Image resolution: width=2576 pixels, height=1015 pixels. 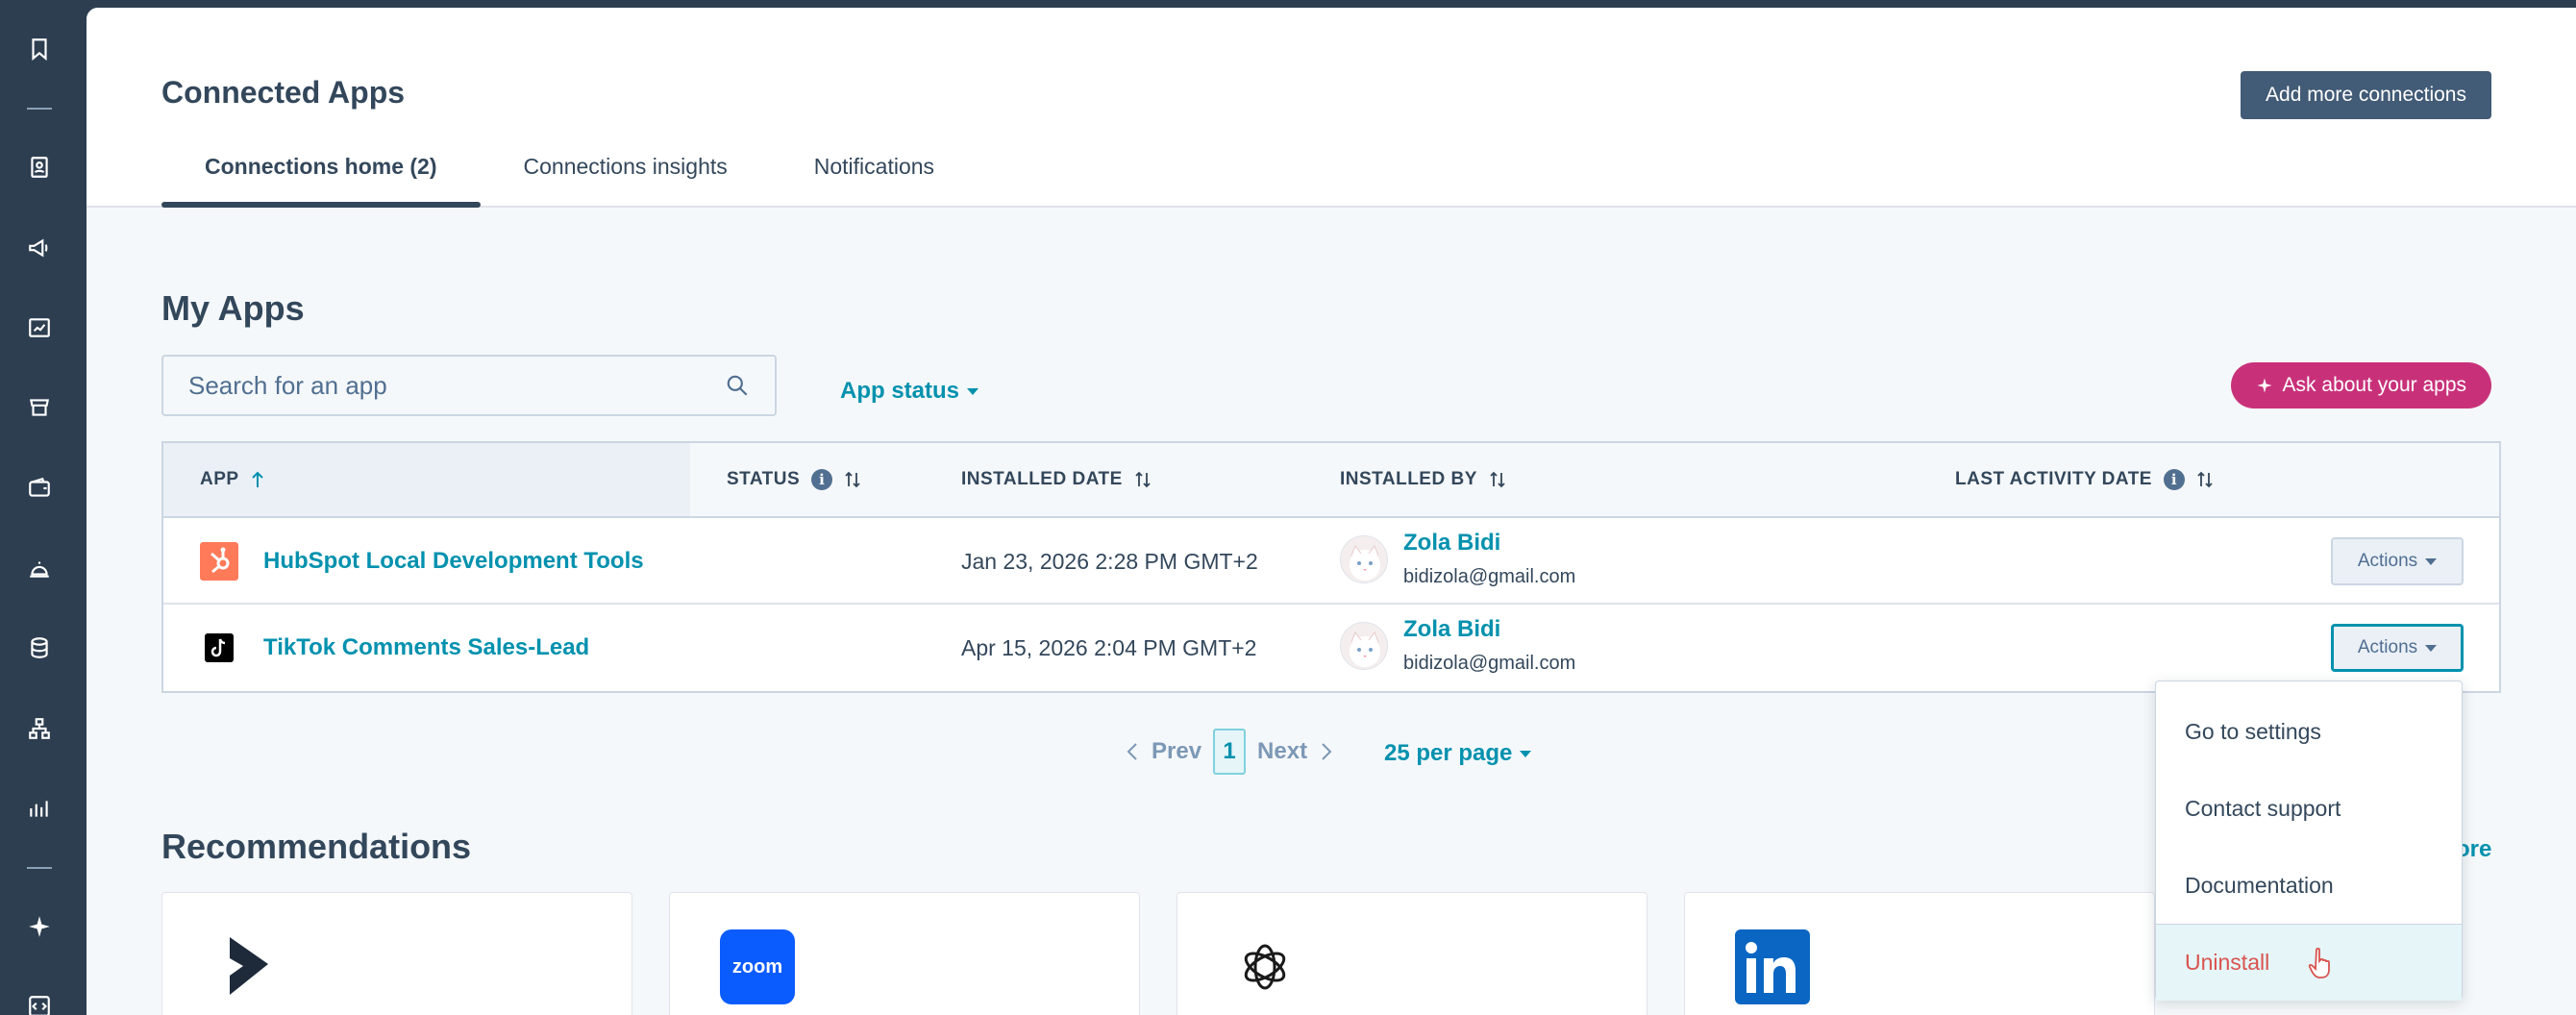 I want to click on col-last-activity-label: LAST ACTIVITY DATE, so click(x=2053, y=479).